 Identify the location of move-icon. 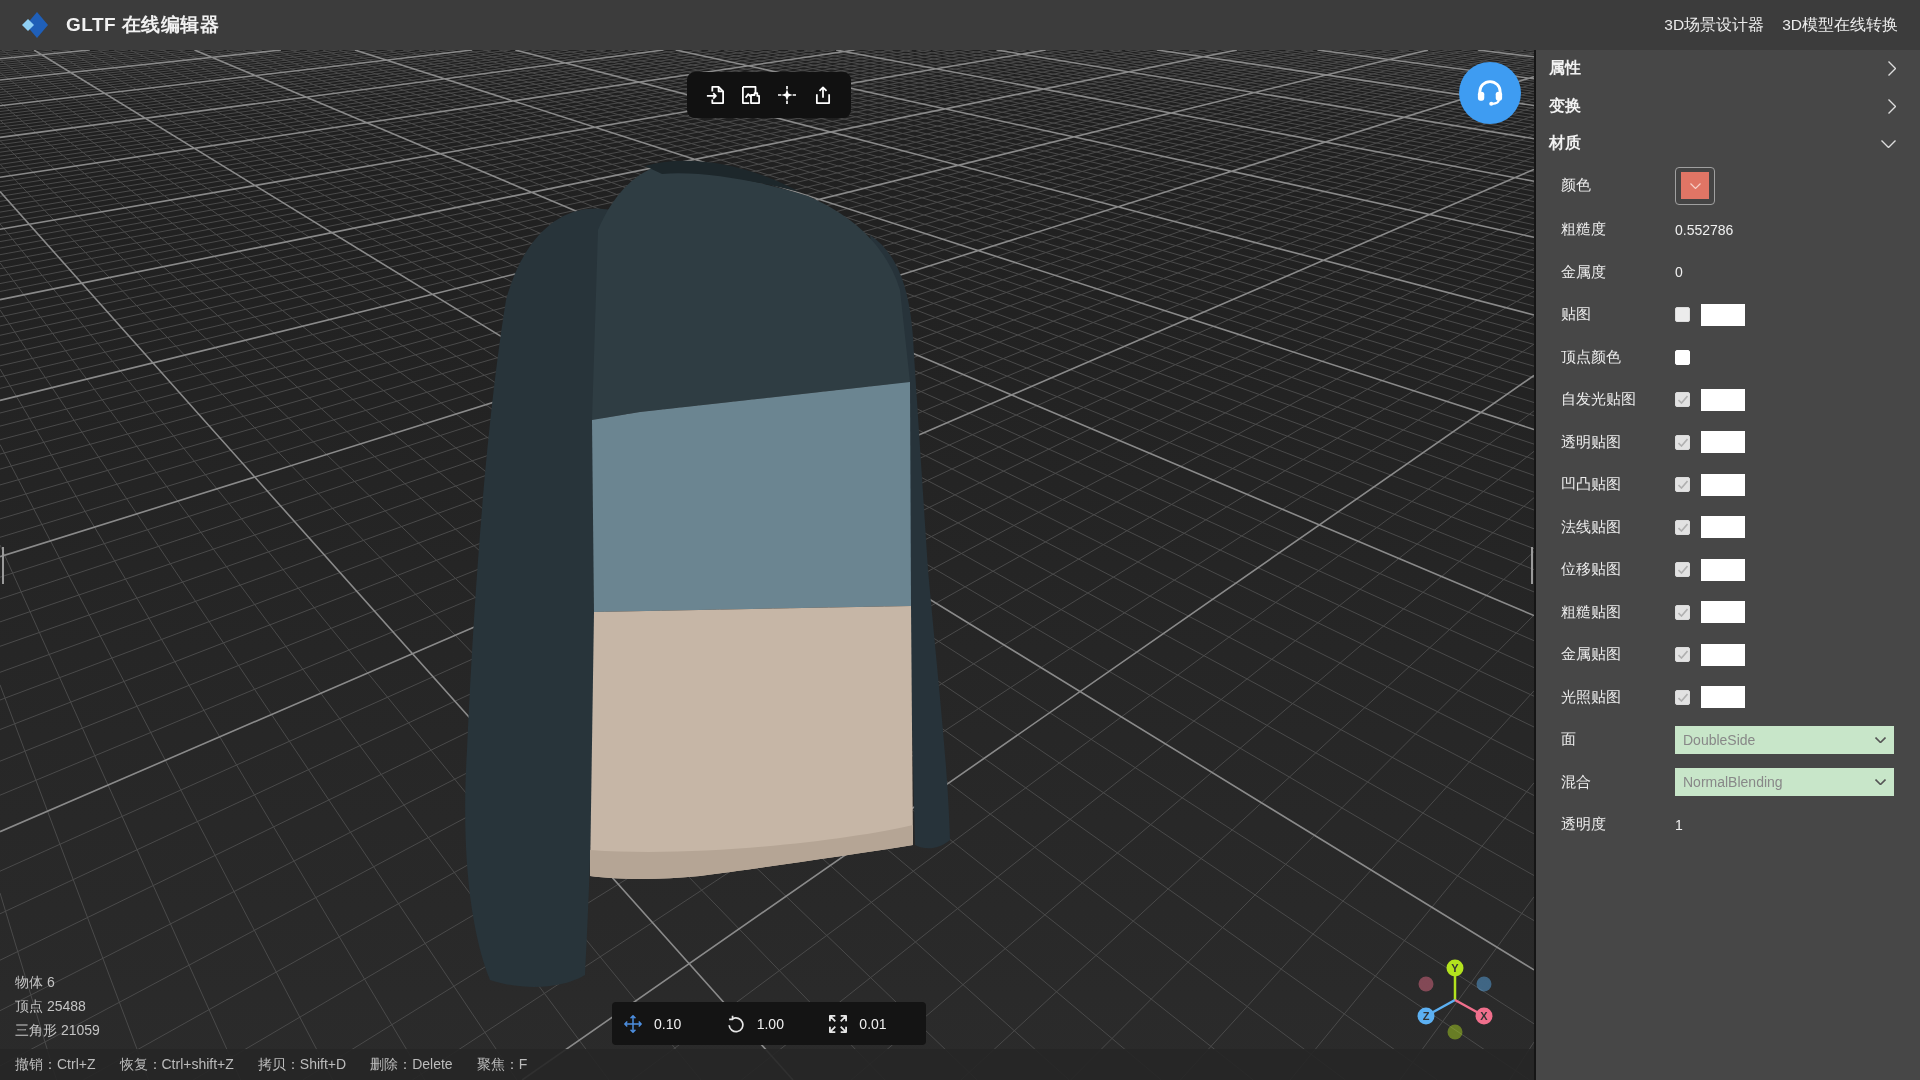
(633, 1023).